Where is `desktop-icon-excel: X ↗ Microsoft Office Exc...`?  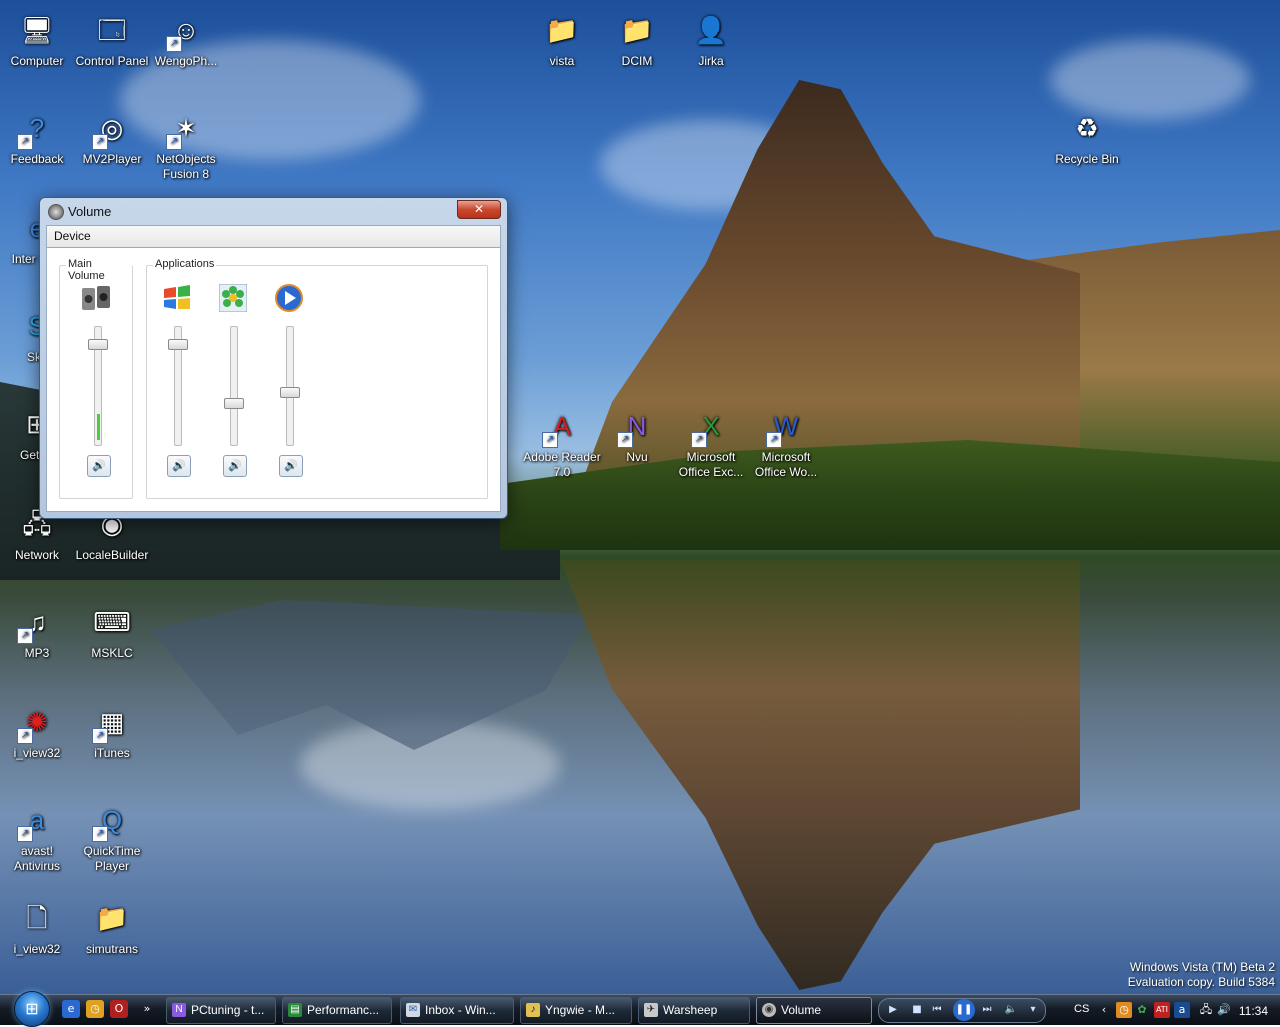
desktop-icon-excel: X ↗ Microsoft Office Exc... is located at coordinates (711, 442).